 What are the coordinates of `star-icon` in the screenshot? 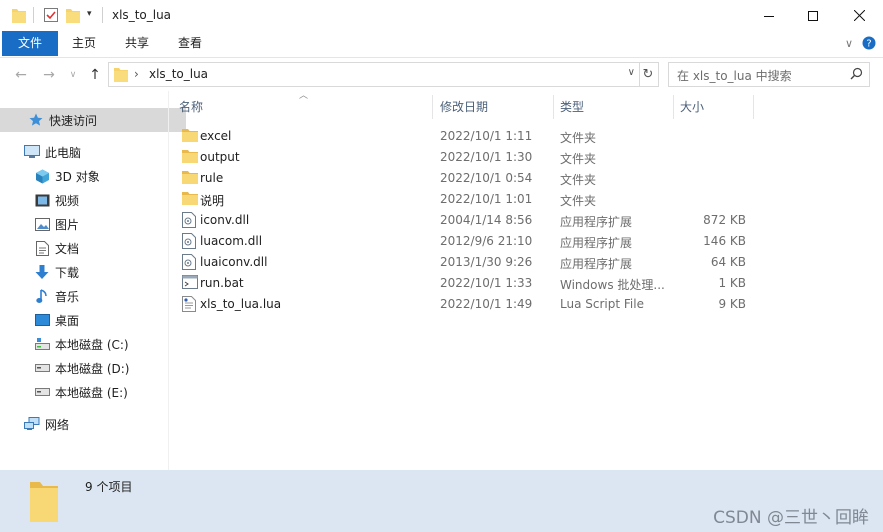 It's located at (36, 120).